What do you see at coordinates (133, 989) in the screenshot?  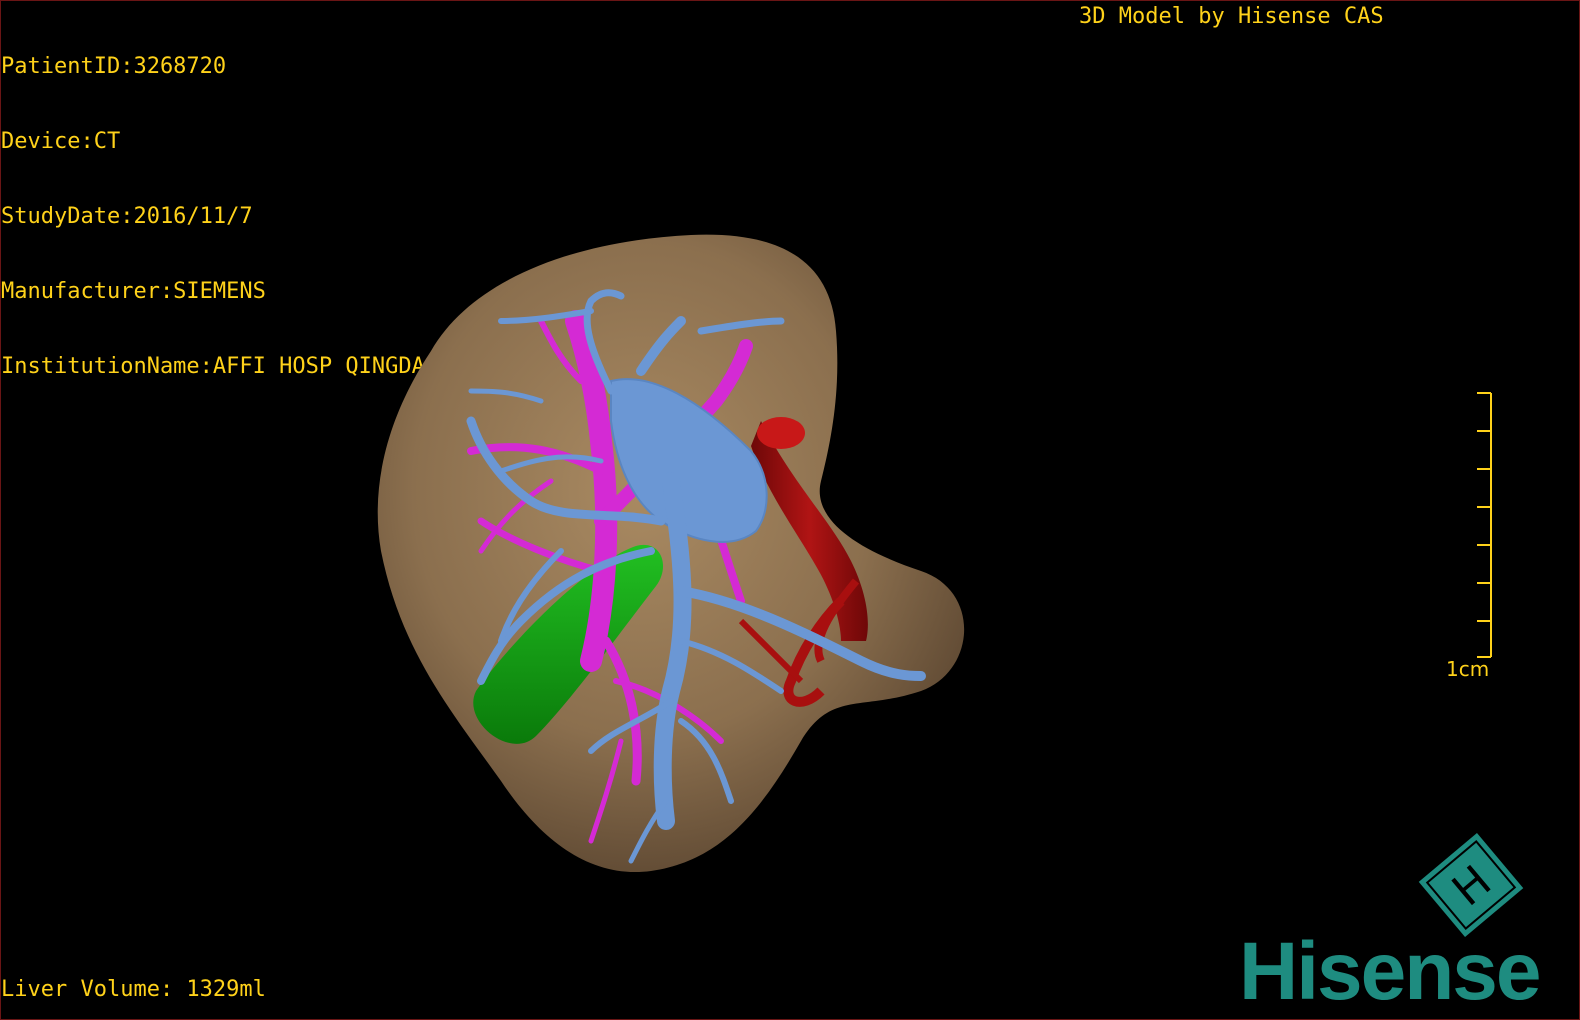 I see `liver-volume-text: Liver Volume: 1329ml` at bounding box center [133, 989].